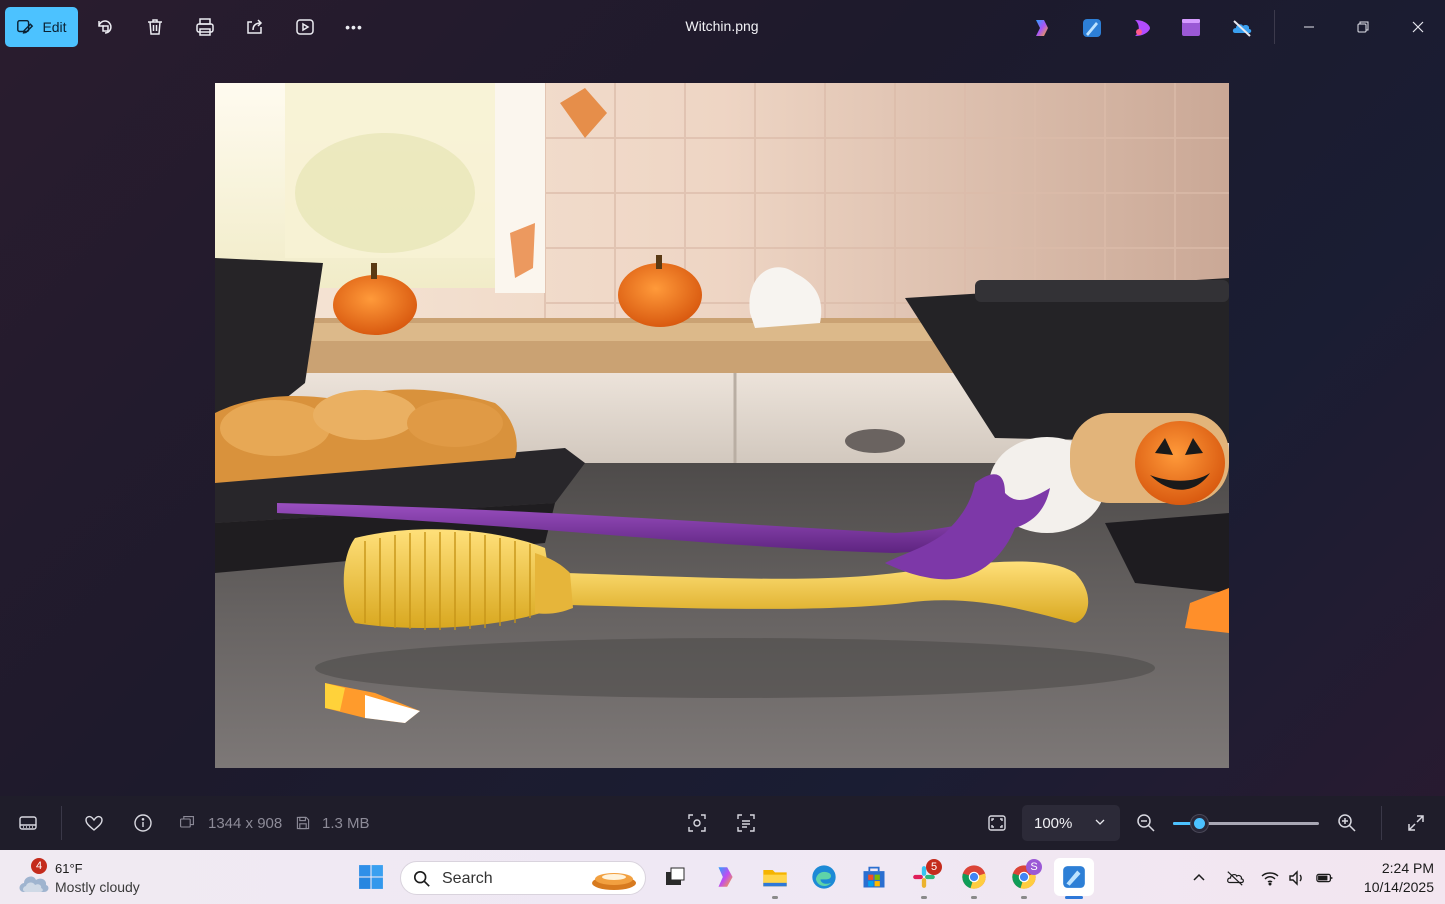  I want to click on onedrive-offline-tray-icon, so click(1235, 878).